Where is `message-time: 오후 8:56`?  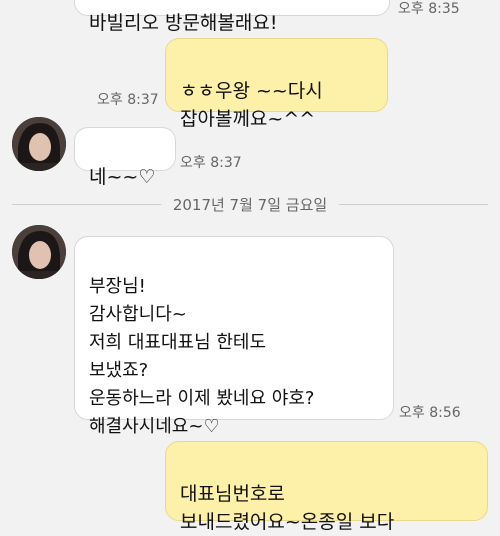 message-time: 오후 8:56 is located at coordinates (430, 413).